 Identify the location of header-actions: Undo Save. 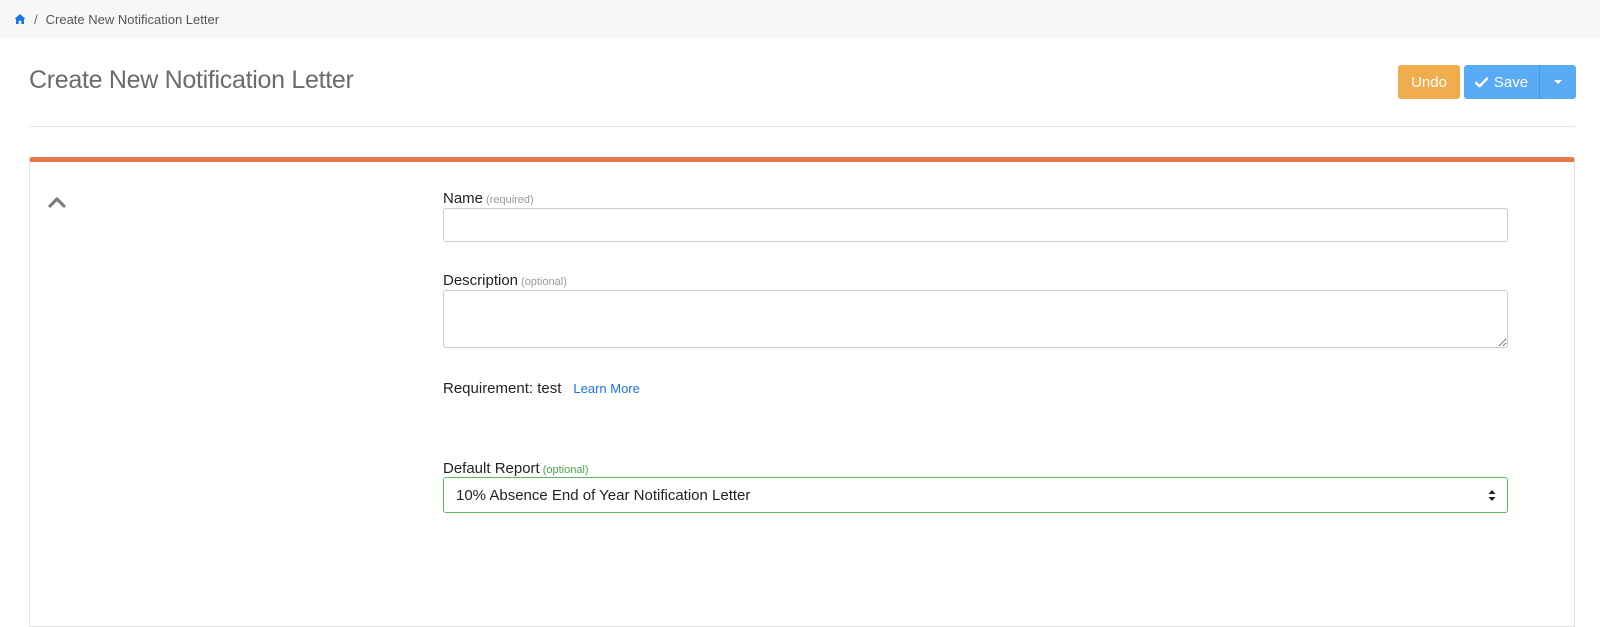
(1487, 82).